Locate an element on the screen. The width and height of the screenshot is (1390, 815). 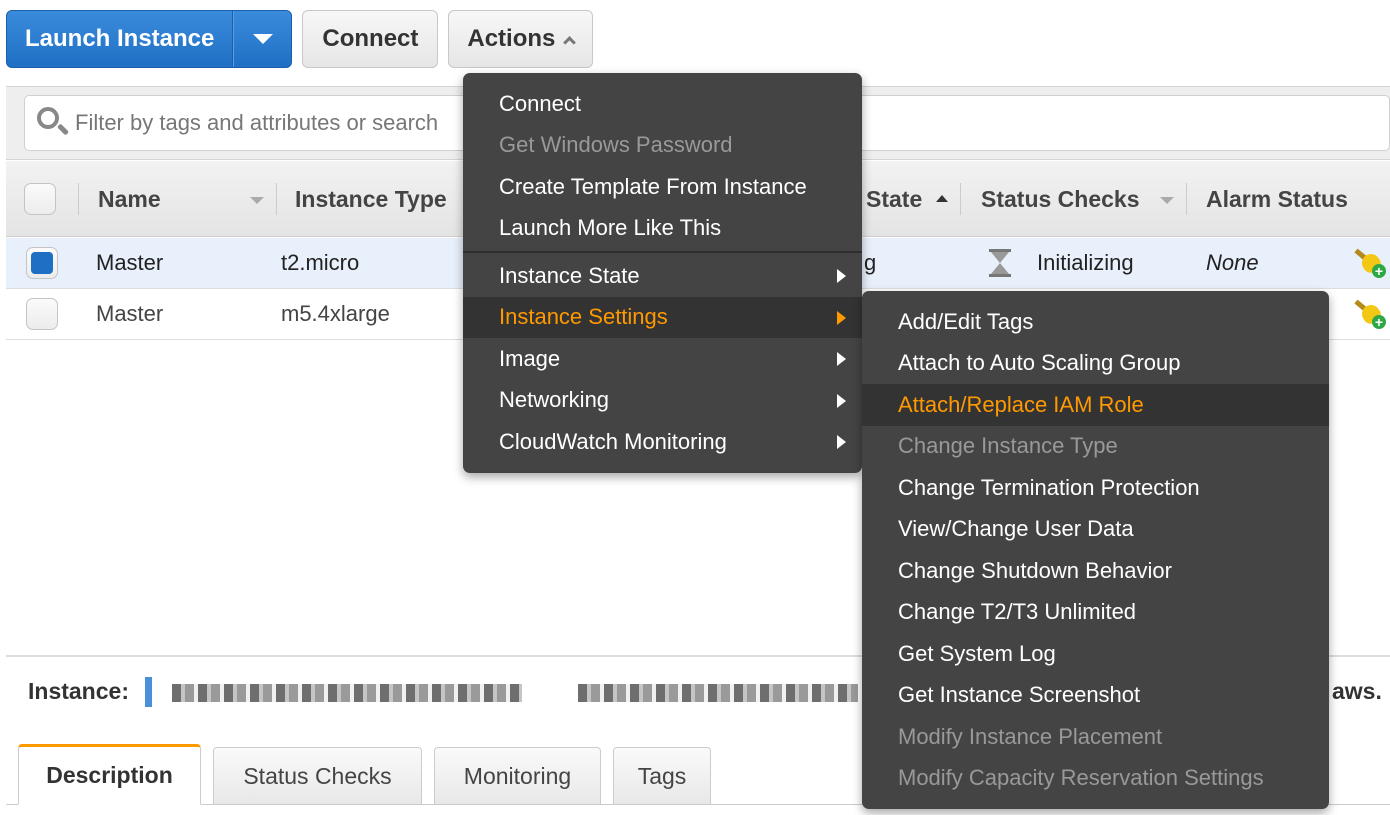
menu-item-modify-instance-placement: Modify Instance Placement is located at coordinates (1030, 736).